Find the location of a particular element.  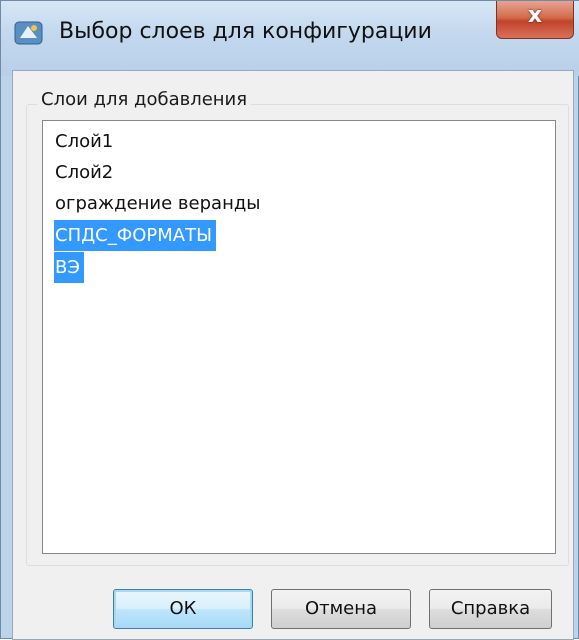

help-button: Справка is located at coordinates (490, 609).